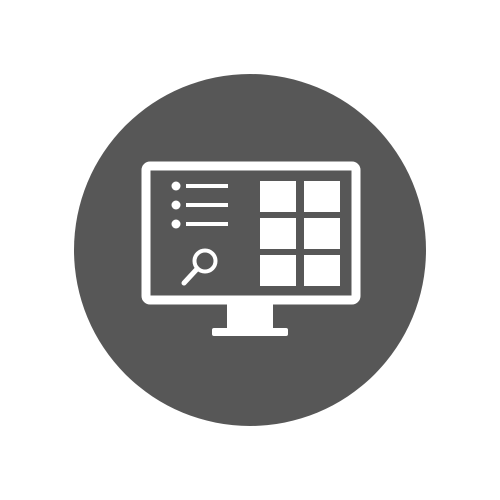  I want to click on monitor-stand-icon, so click(250, 332).